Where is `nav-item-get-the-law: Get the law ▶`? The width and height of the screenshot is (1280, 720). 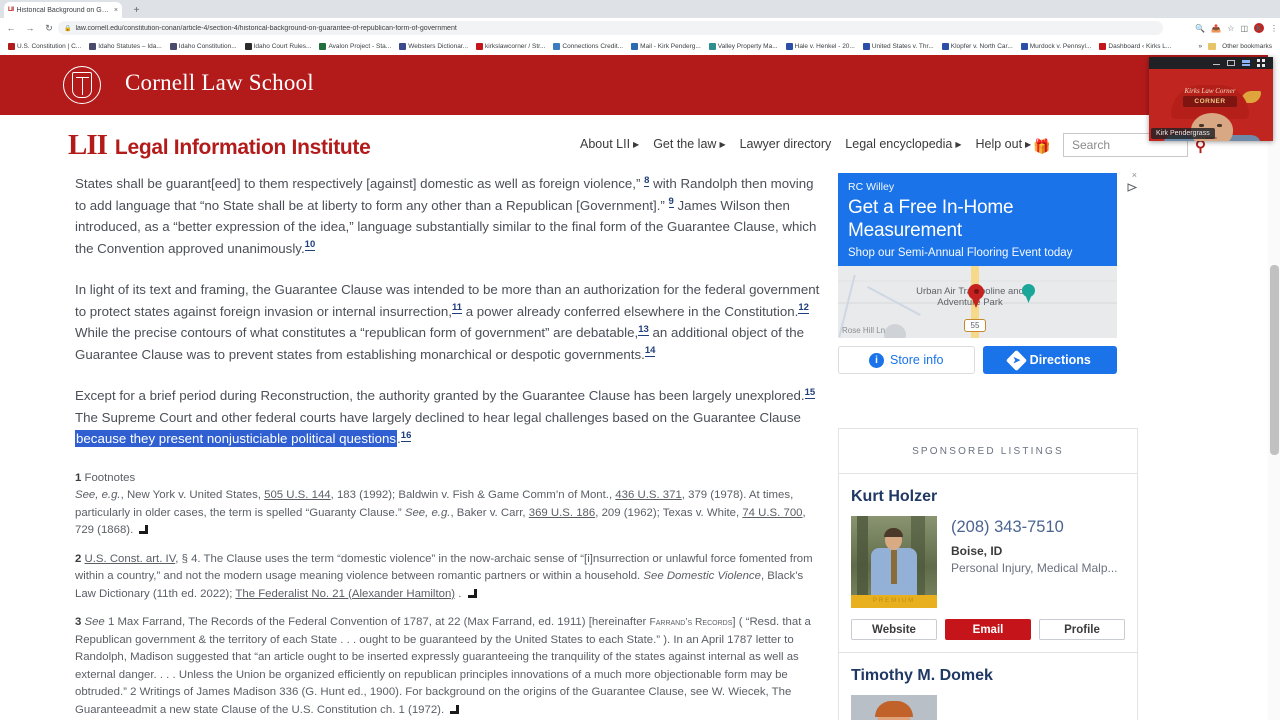 nav-item-get-the-law: Get the law ▶ is located at coordinates (689, 144).